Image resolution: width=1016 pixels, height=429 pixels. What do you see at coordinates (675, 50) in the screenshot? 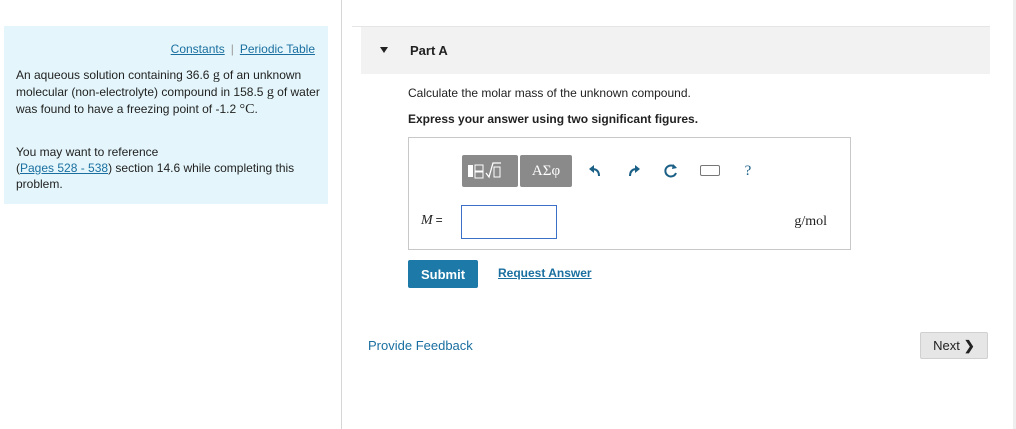
I see `part-a-header: Part A` at bounding box center [675, 50].